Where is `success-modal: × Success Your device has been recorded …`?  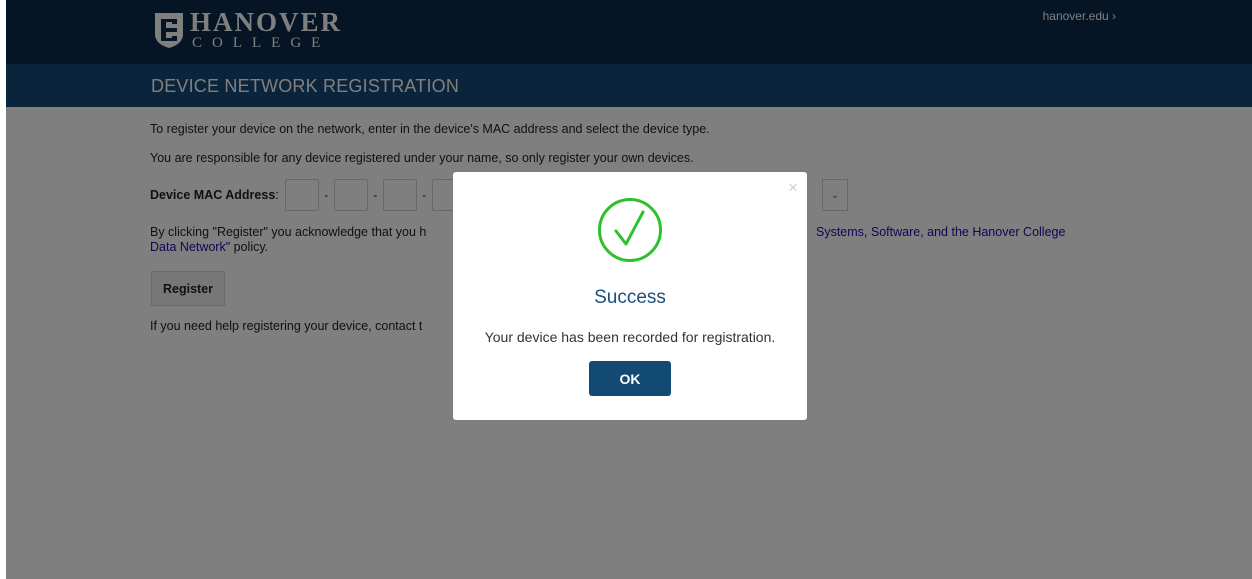
success-modal: × Success Your device has been recorded … is located at coordinates (630, 296).